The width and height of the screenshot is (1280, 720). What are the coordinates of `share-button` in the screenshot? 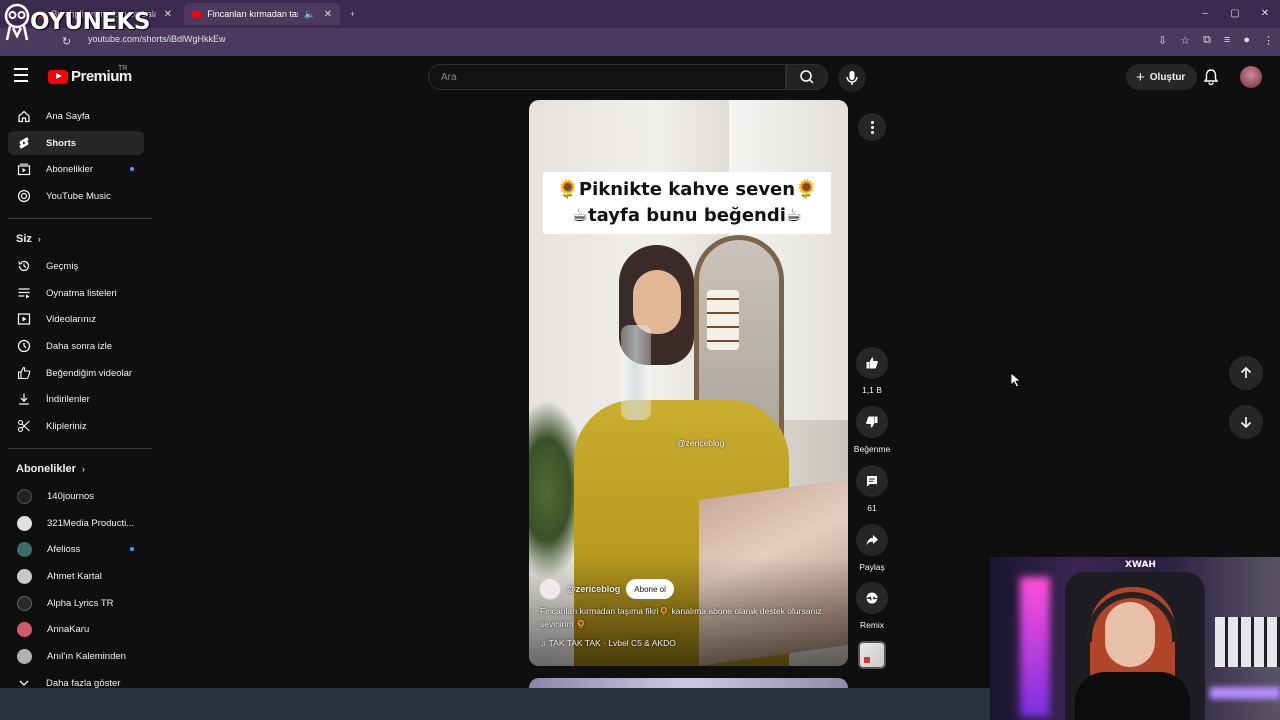 It's located at (872, 540).